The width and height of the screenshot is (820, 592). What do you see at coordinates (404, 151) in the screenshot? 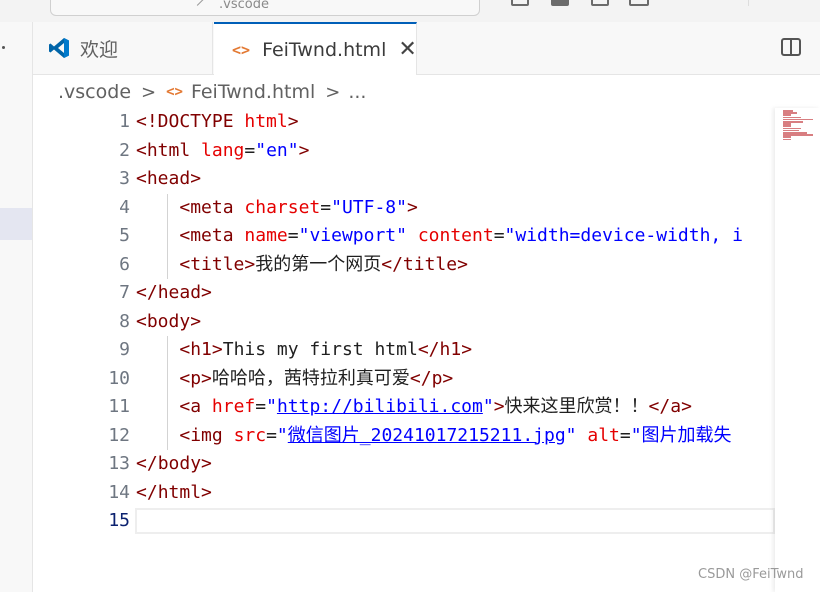
I see `code-line: 2 <html lang="en">` at bounding box center [404, 151].